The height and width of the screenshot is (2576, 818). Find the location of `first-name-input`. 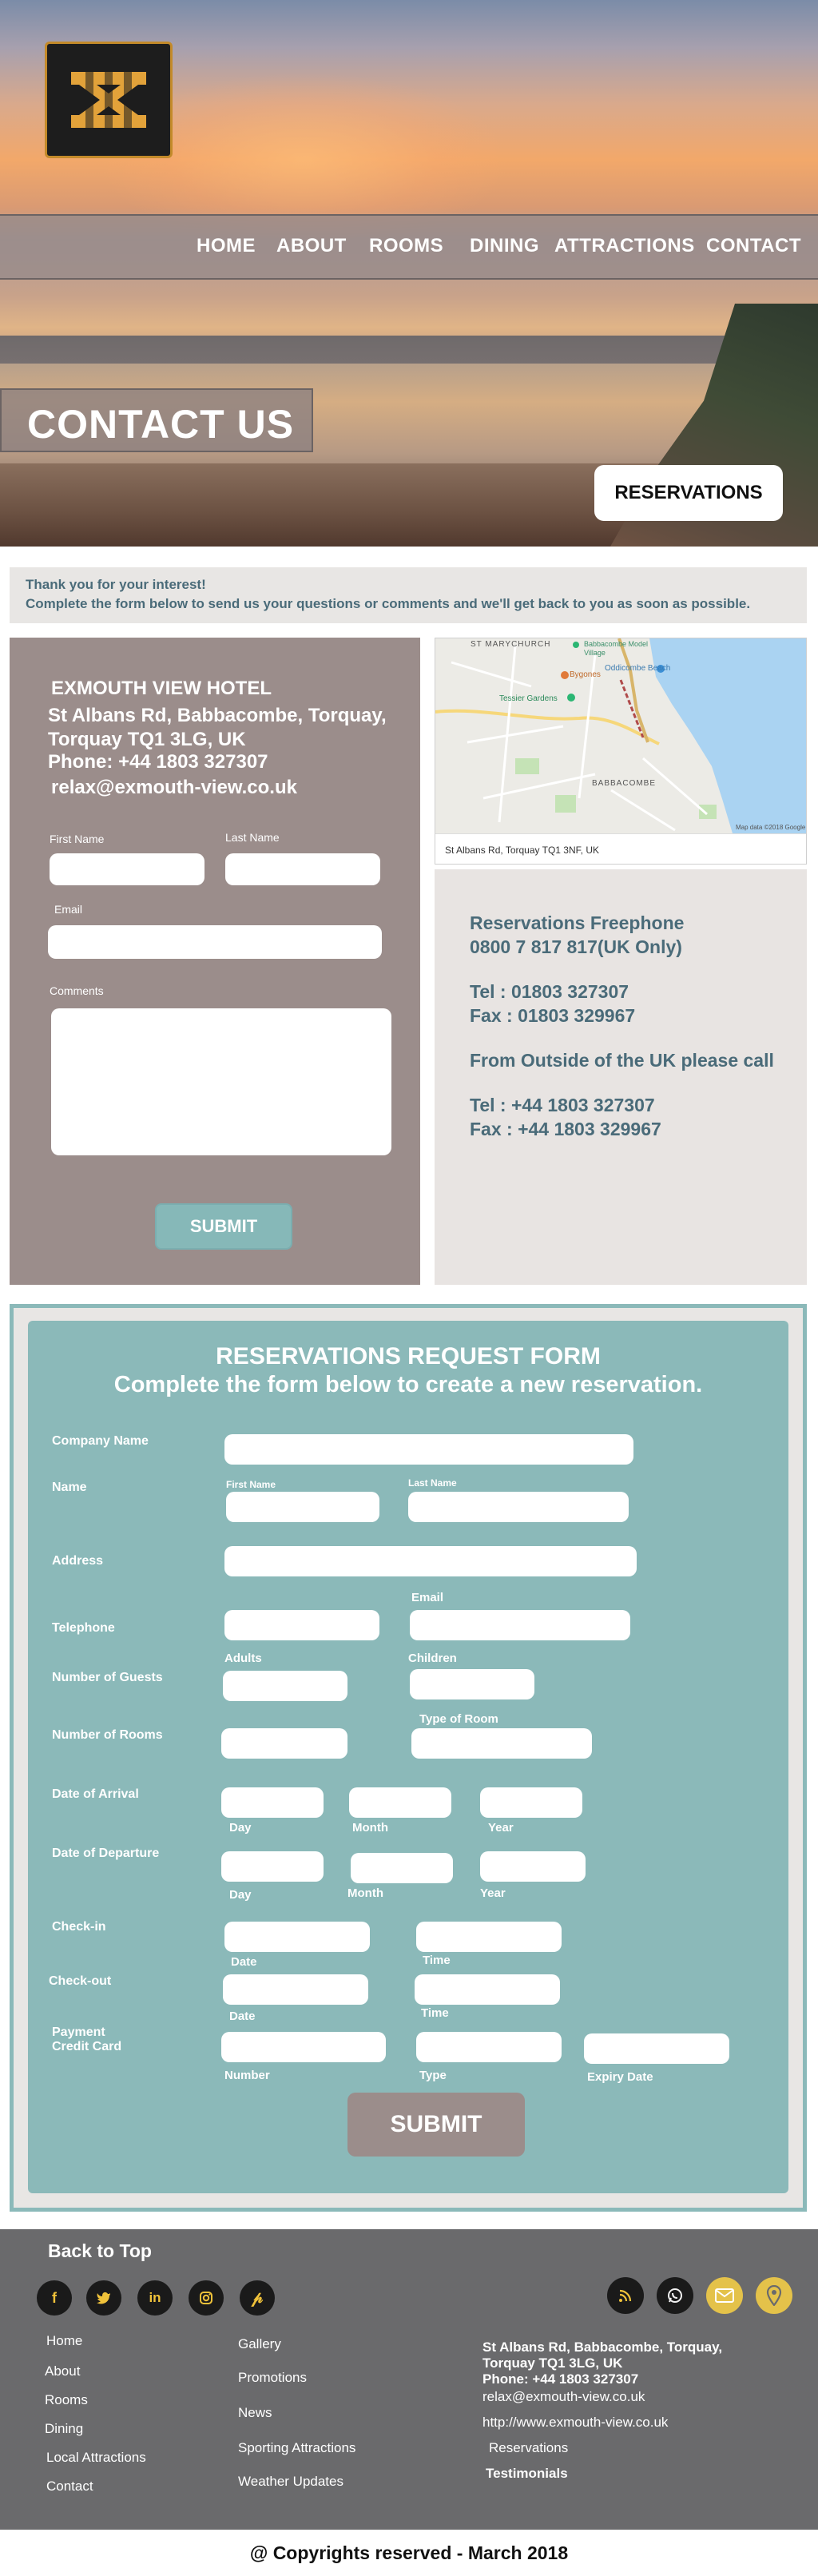

first-name-input is located at coordinates (127, 869).